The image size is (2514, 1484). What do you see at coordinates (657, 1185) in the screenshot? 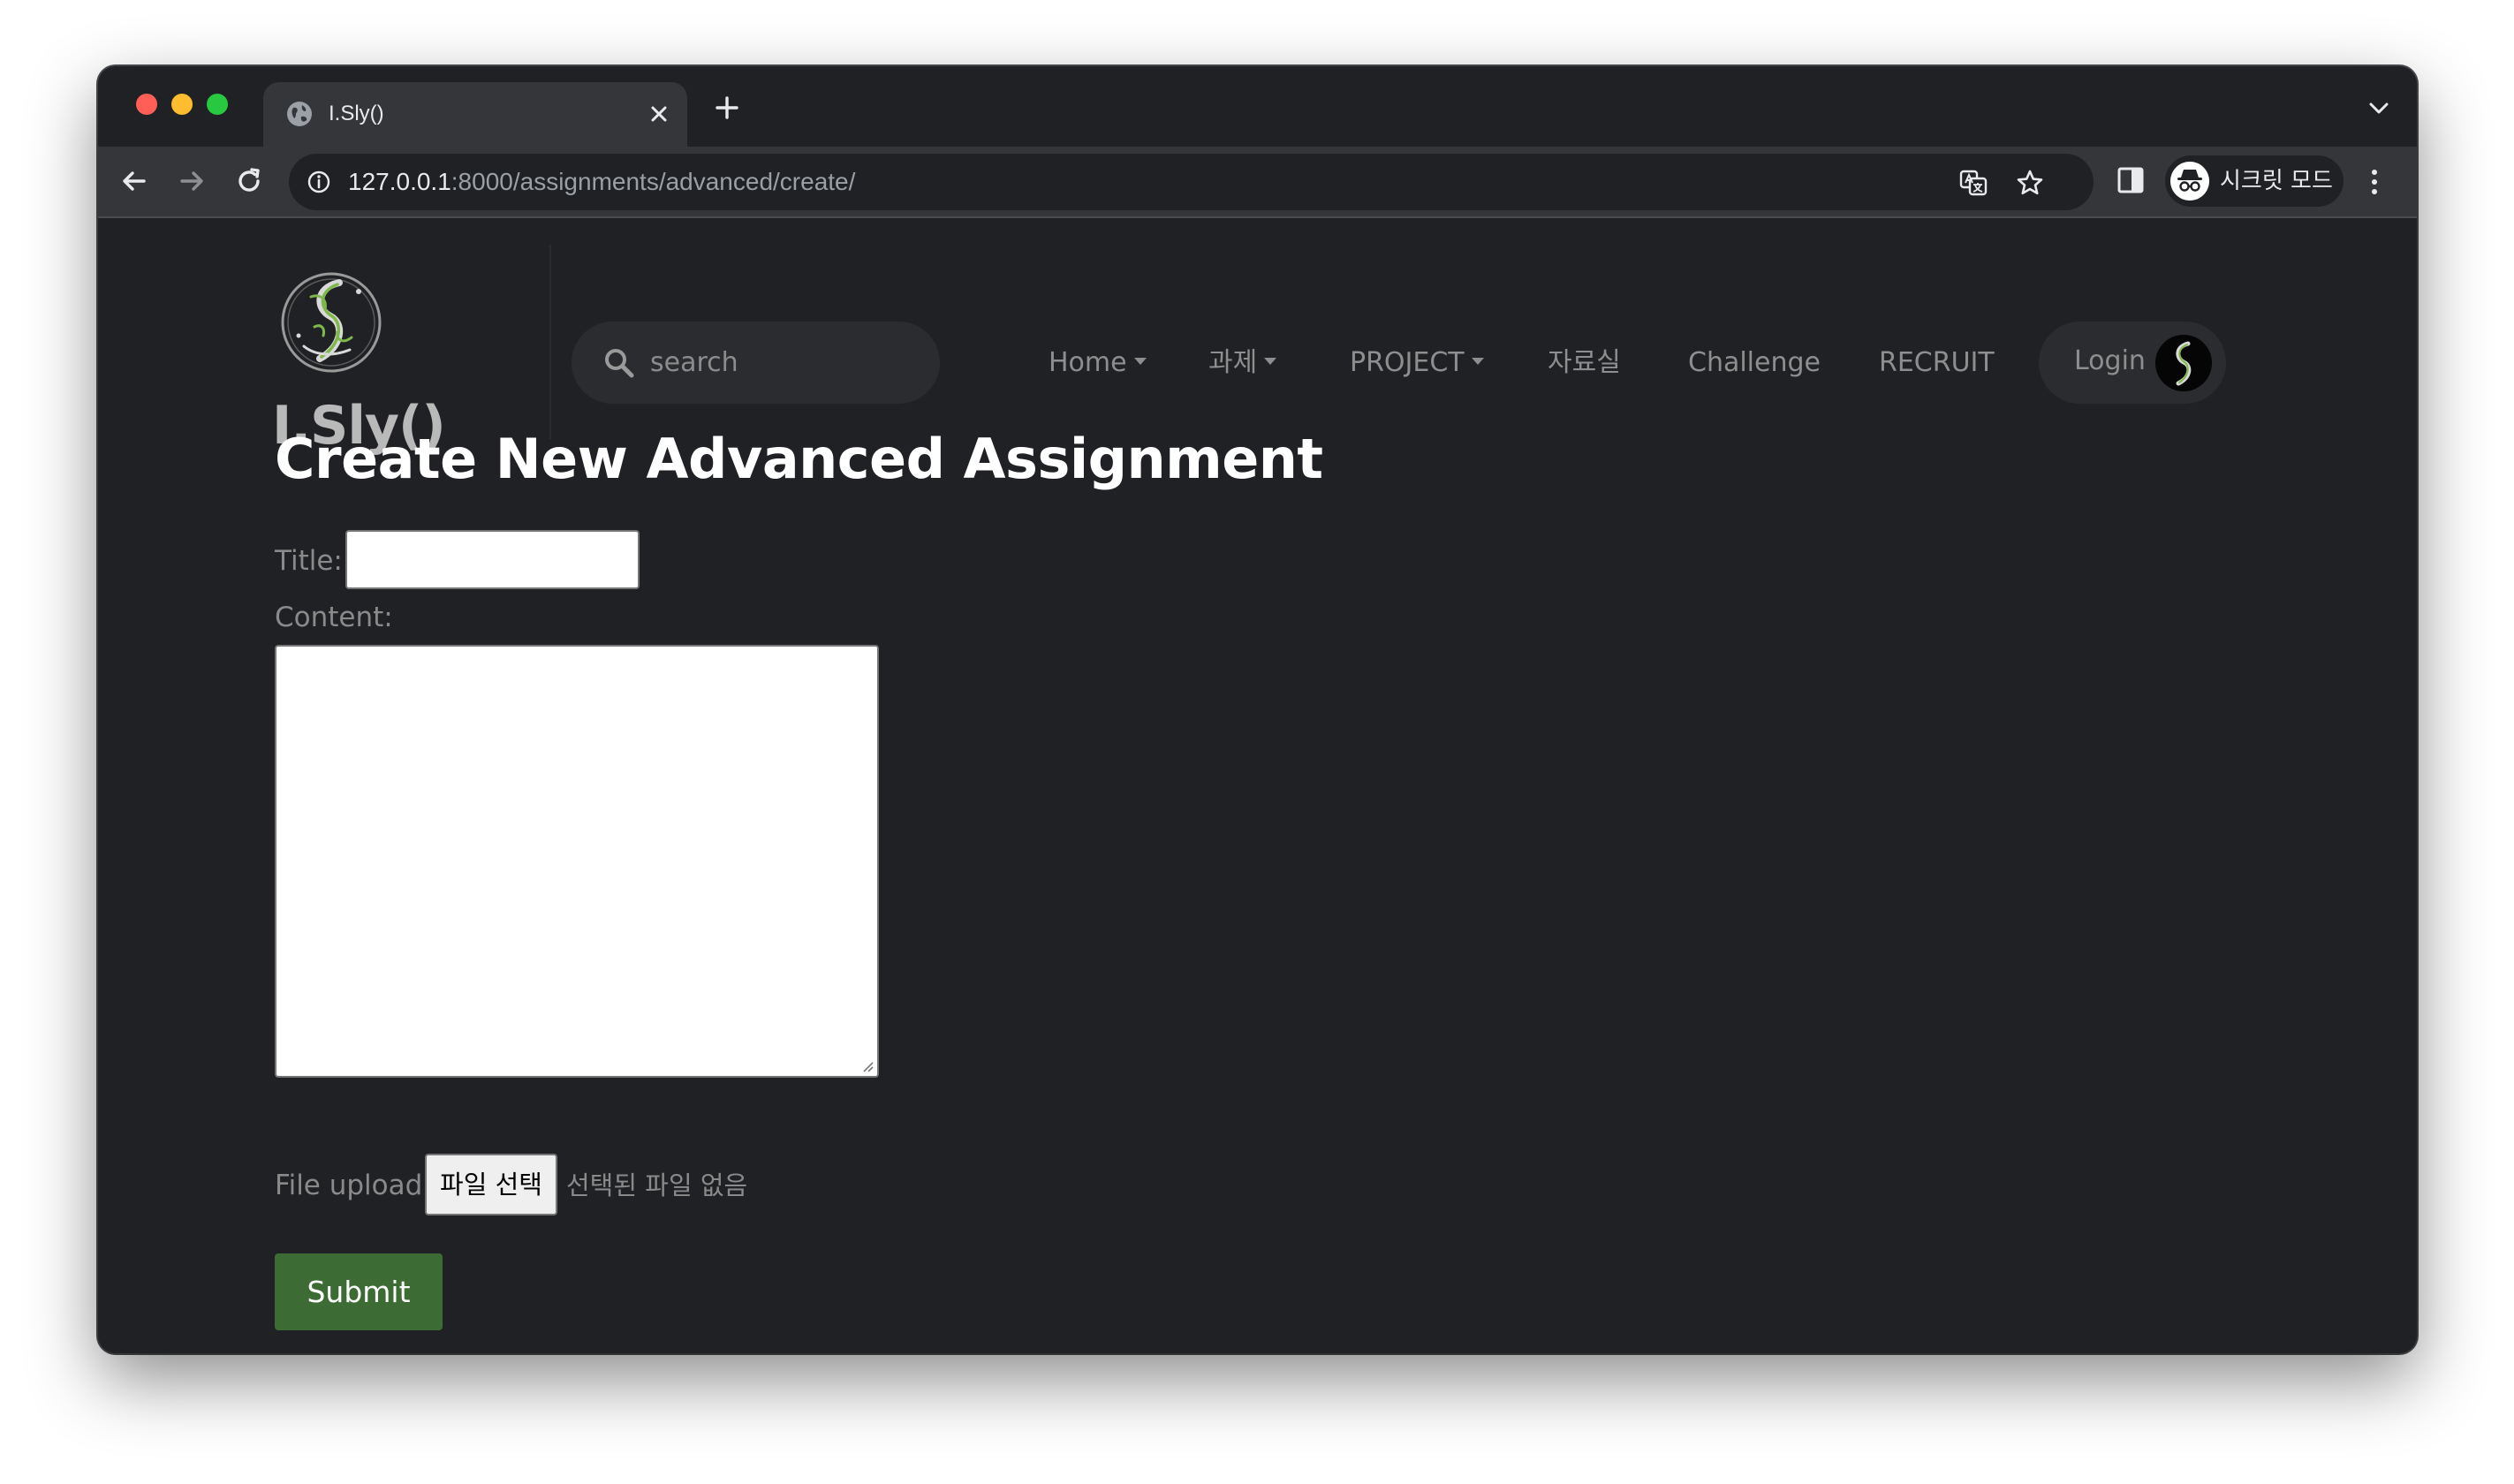
I see `file-status: 선택된 파일 없음` at bounding box center [657, 1185].